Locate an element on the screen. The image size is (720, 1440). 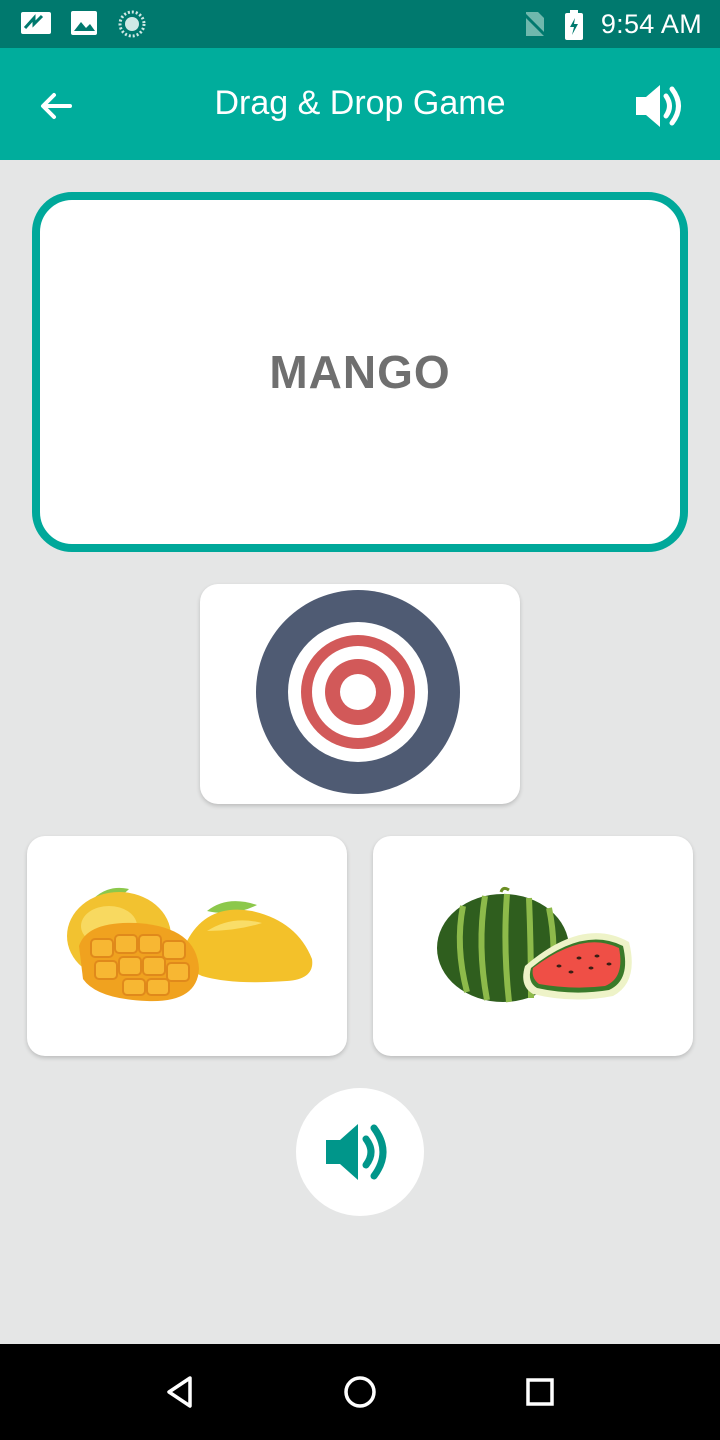
loading-icon is located at coordinates (132, 26).